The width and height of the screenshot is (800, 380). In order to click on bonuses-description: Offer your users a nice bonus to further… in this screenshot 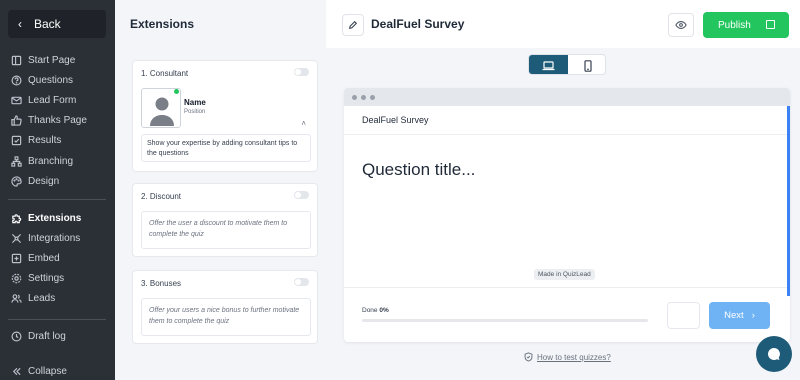, I will do `click(226, 317)`.